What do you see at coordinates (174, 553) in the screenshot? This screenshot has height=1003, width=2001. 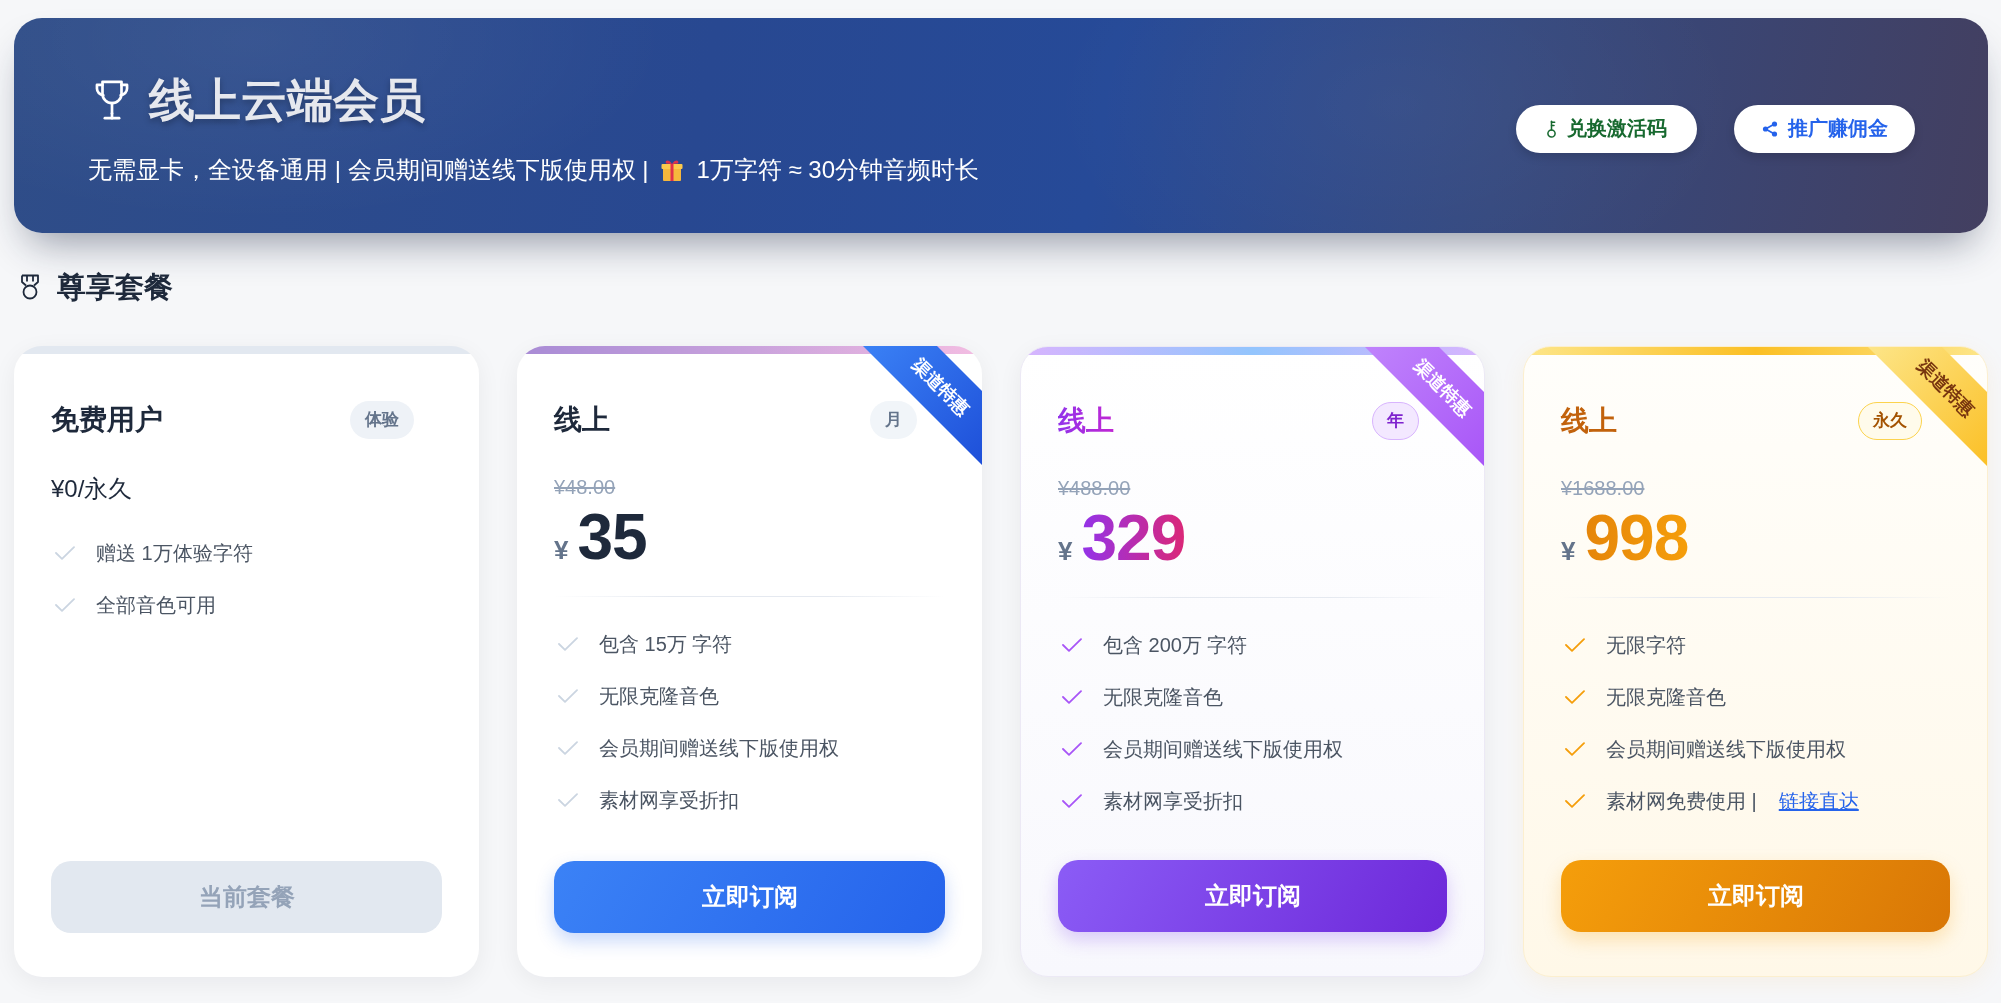 I see `feature-text: 赠送 1万体验字符` at bounding box center [174, 553].